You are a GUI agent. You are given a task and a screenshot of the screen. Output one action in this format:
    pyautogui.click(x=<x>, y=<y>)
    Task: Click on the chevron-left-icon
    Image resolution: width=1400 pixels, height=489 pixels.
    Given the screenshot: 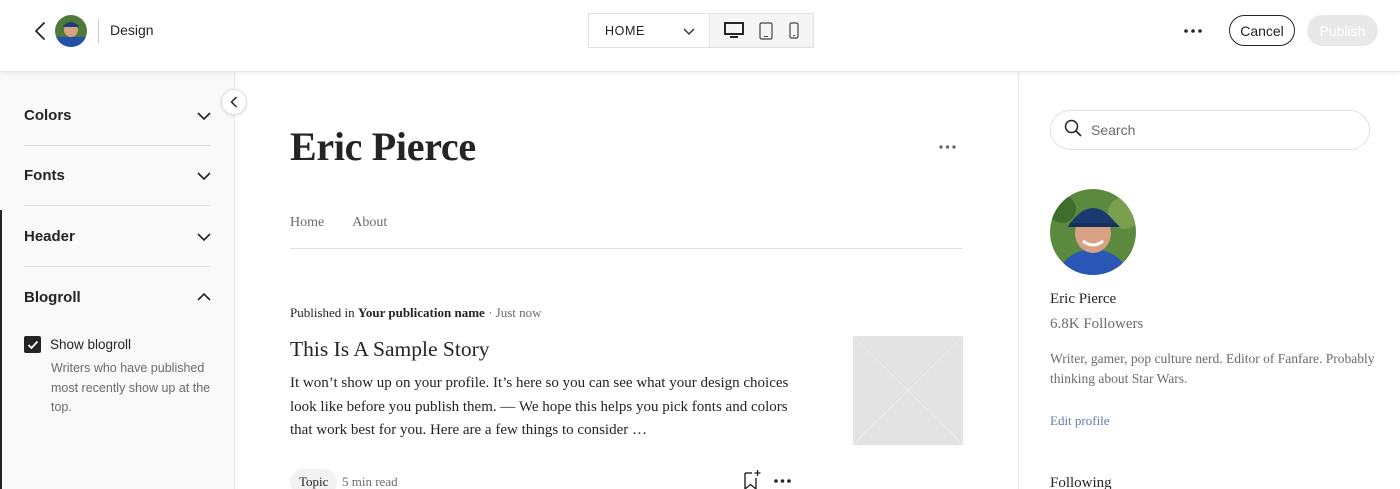 What is the action you would take?
    pyautogui.click(x=234, y=102)
    